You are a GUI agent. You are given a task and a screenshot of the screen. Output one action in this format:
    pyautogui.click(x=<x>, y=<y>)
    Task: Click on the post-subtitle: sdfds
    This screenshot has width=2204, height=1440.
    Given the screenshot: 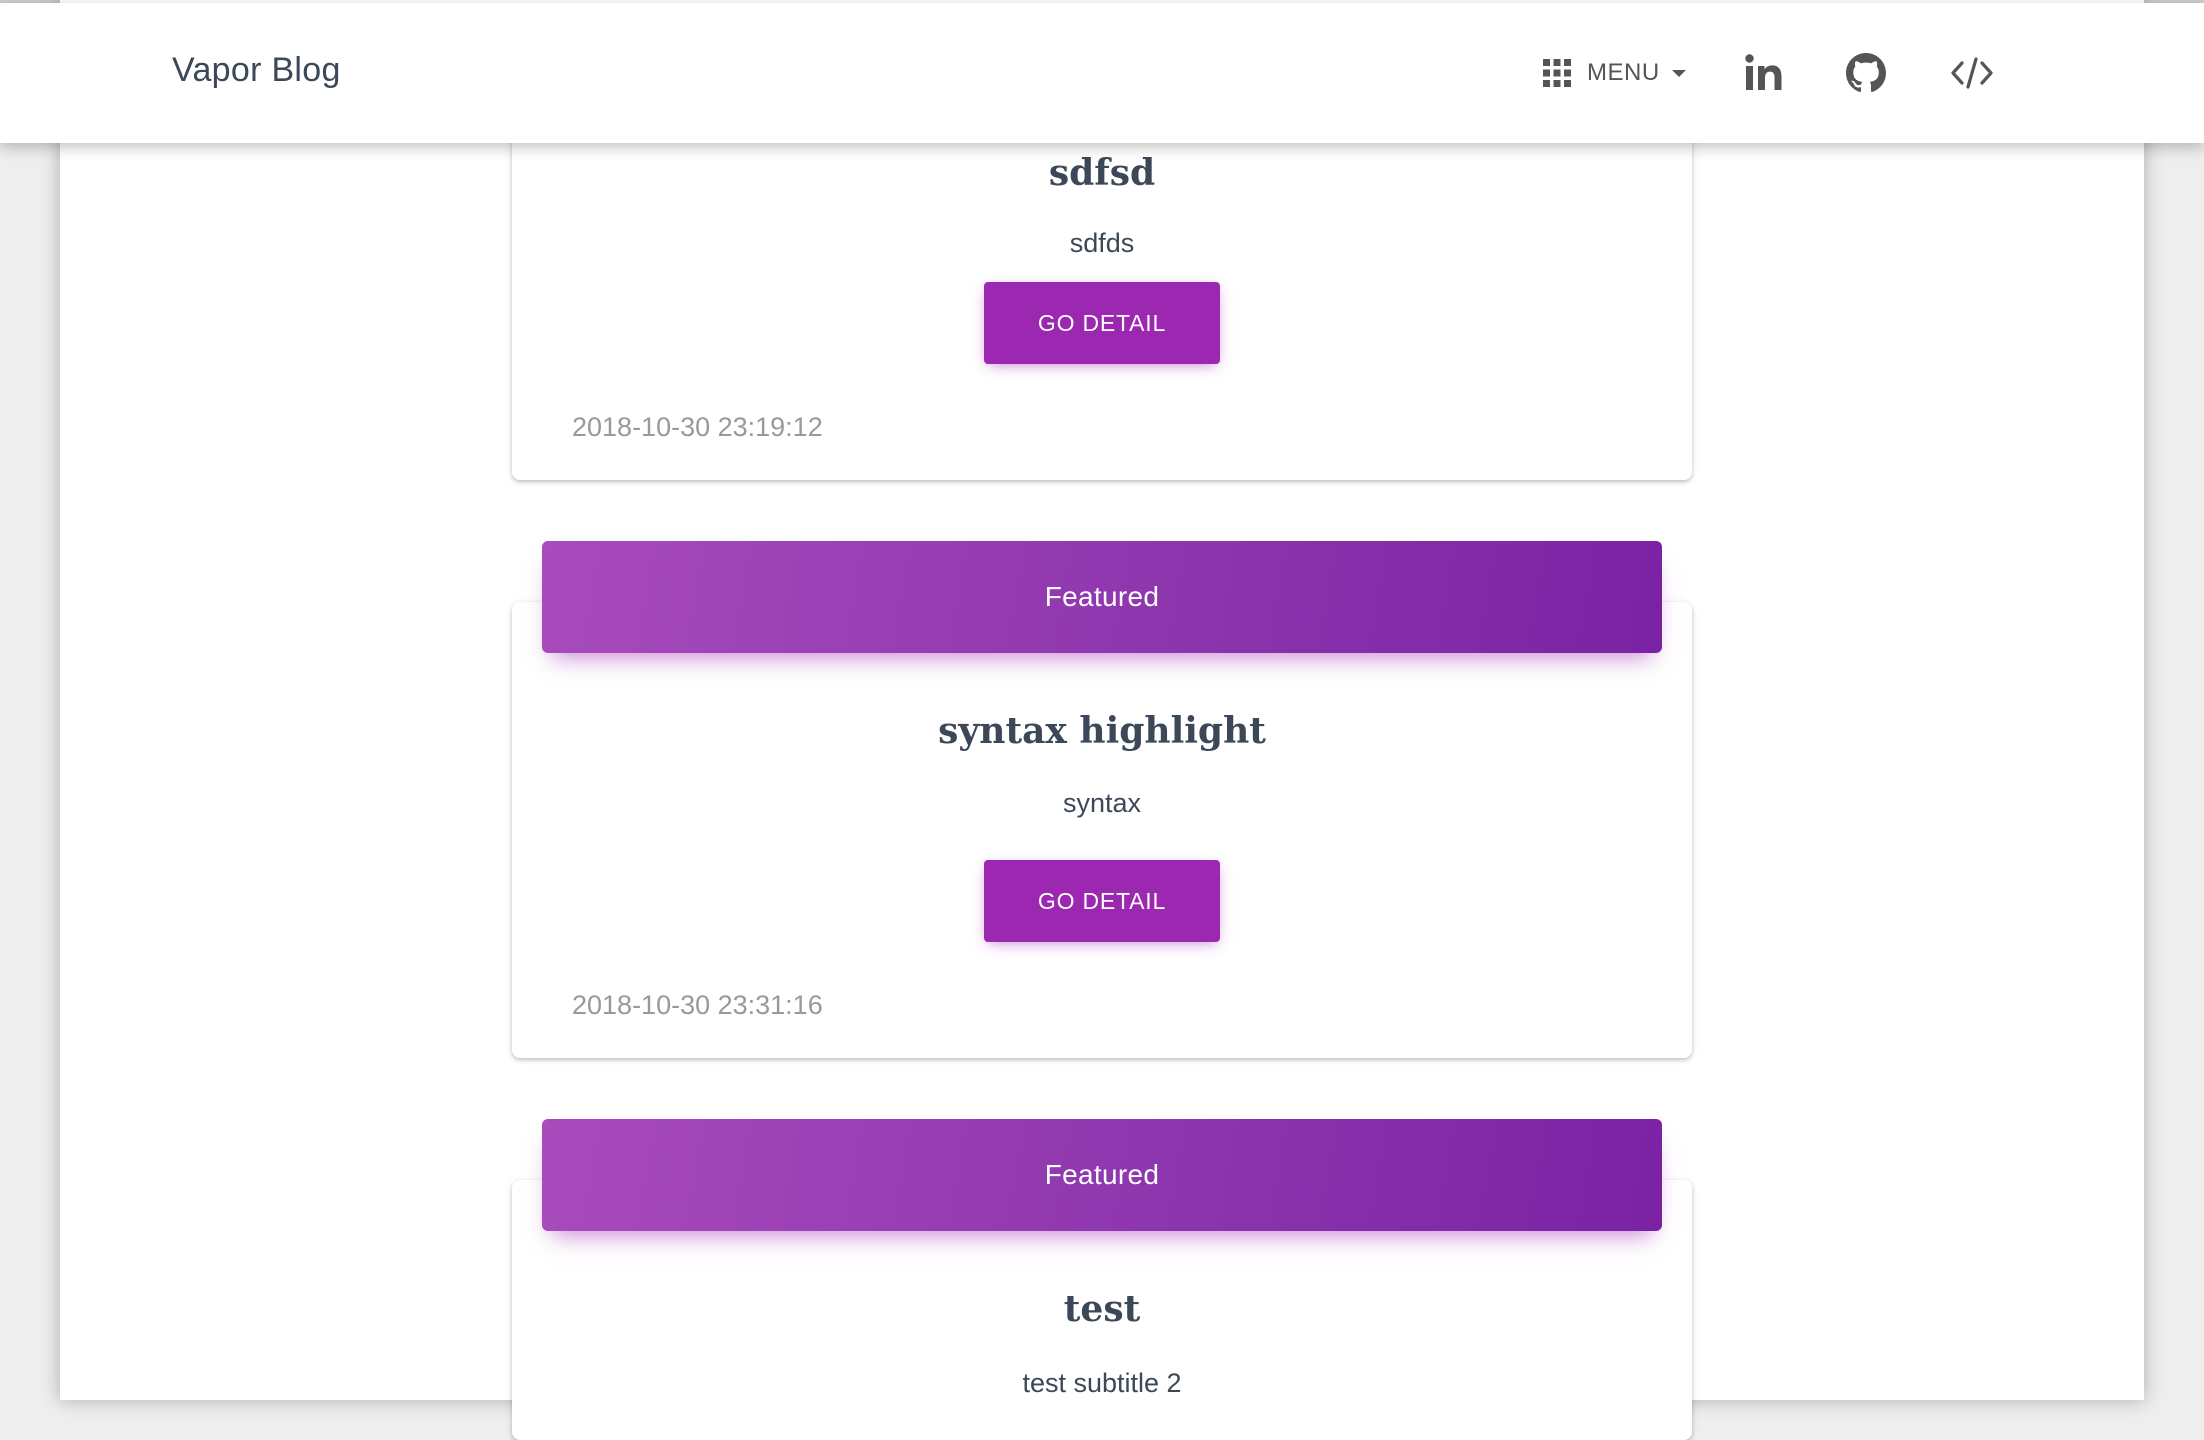 What is the action you would take?
    pyautogui.click(x=1102, y=243)
    